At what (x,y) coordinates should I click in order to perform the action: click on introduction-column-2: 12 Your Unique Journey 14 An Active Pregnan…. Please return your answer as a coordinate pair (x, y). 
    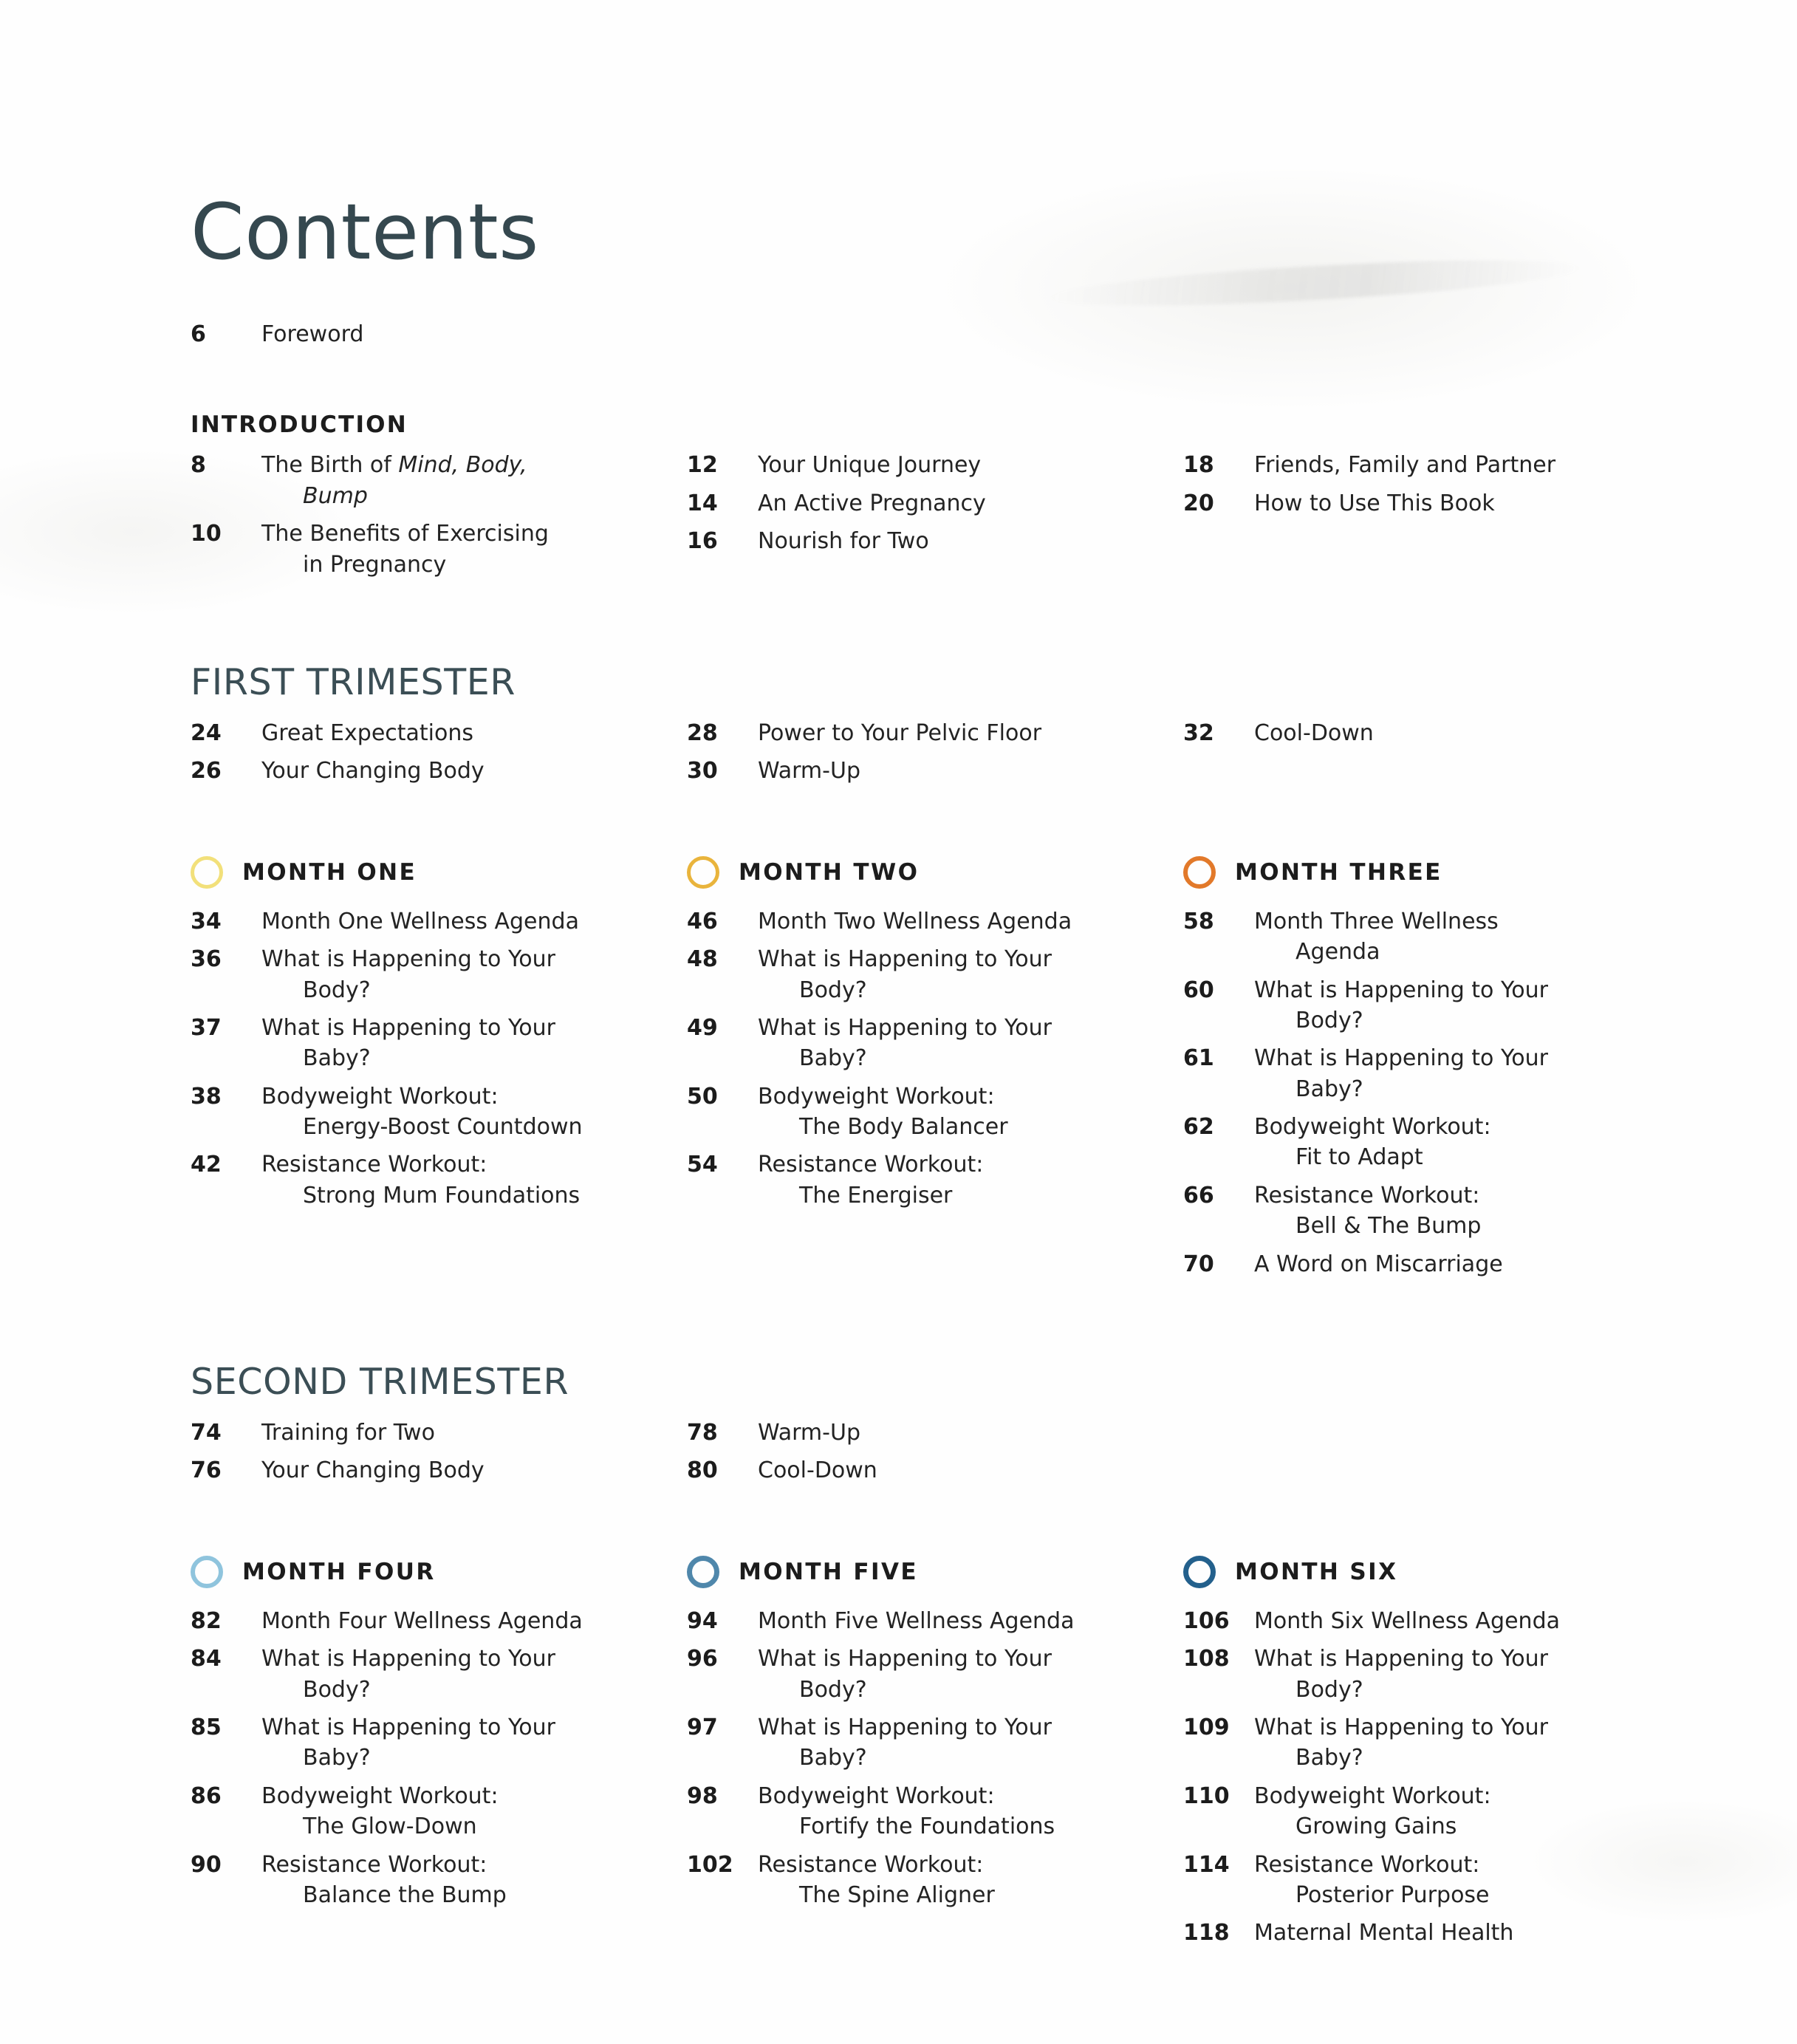
    Looking at the image, I should click on (935, 518).